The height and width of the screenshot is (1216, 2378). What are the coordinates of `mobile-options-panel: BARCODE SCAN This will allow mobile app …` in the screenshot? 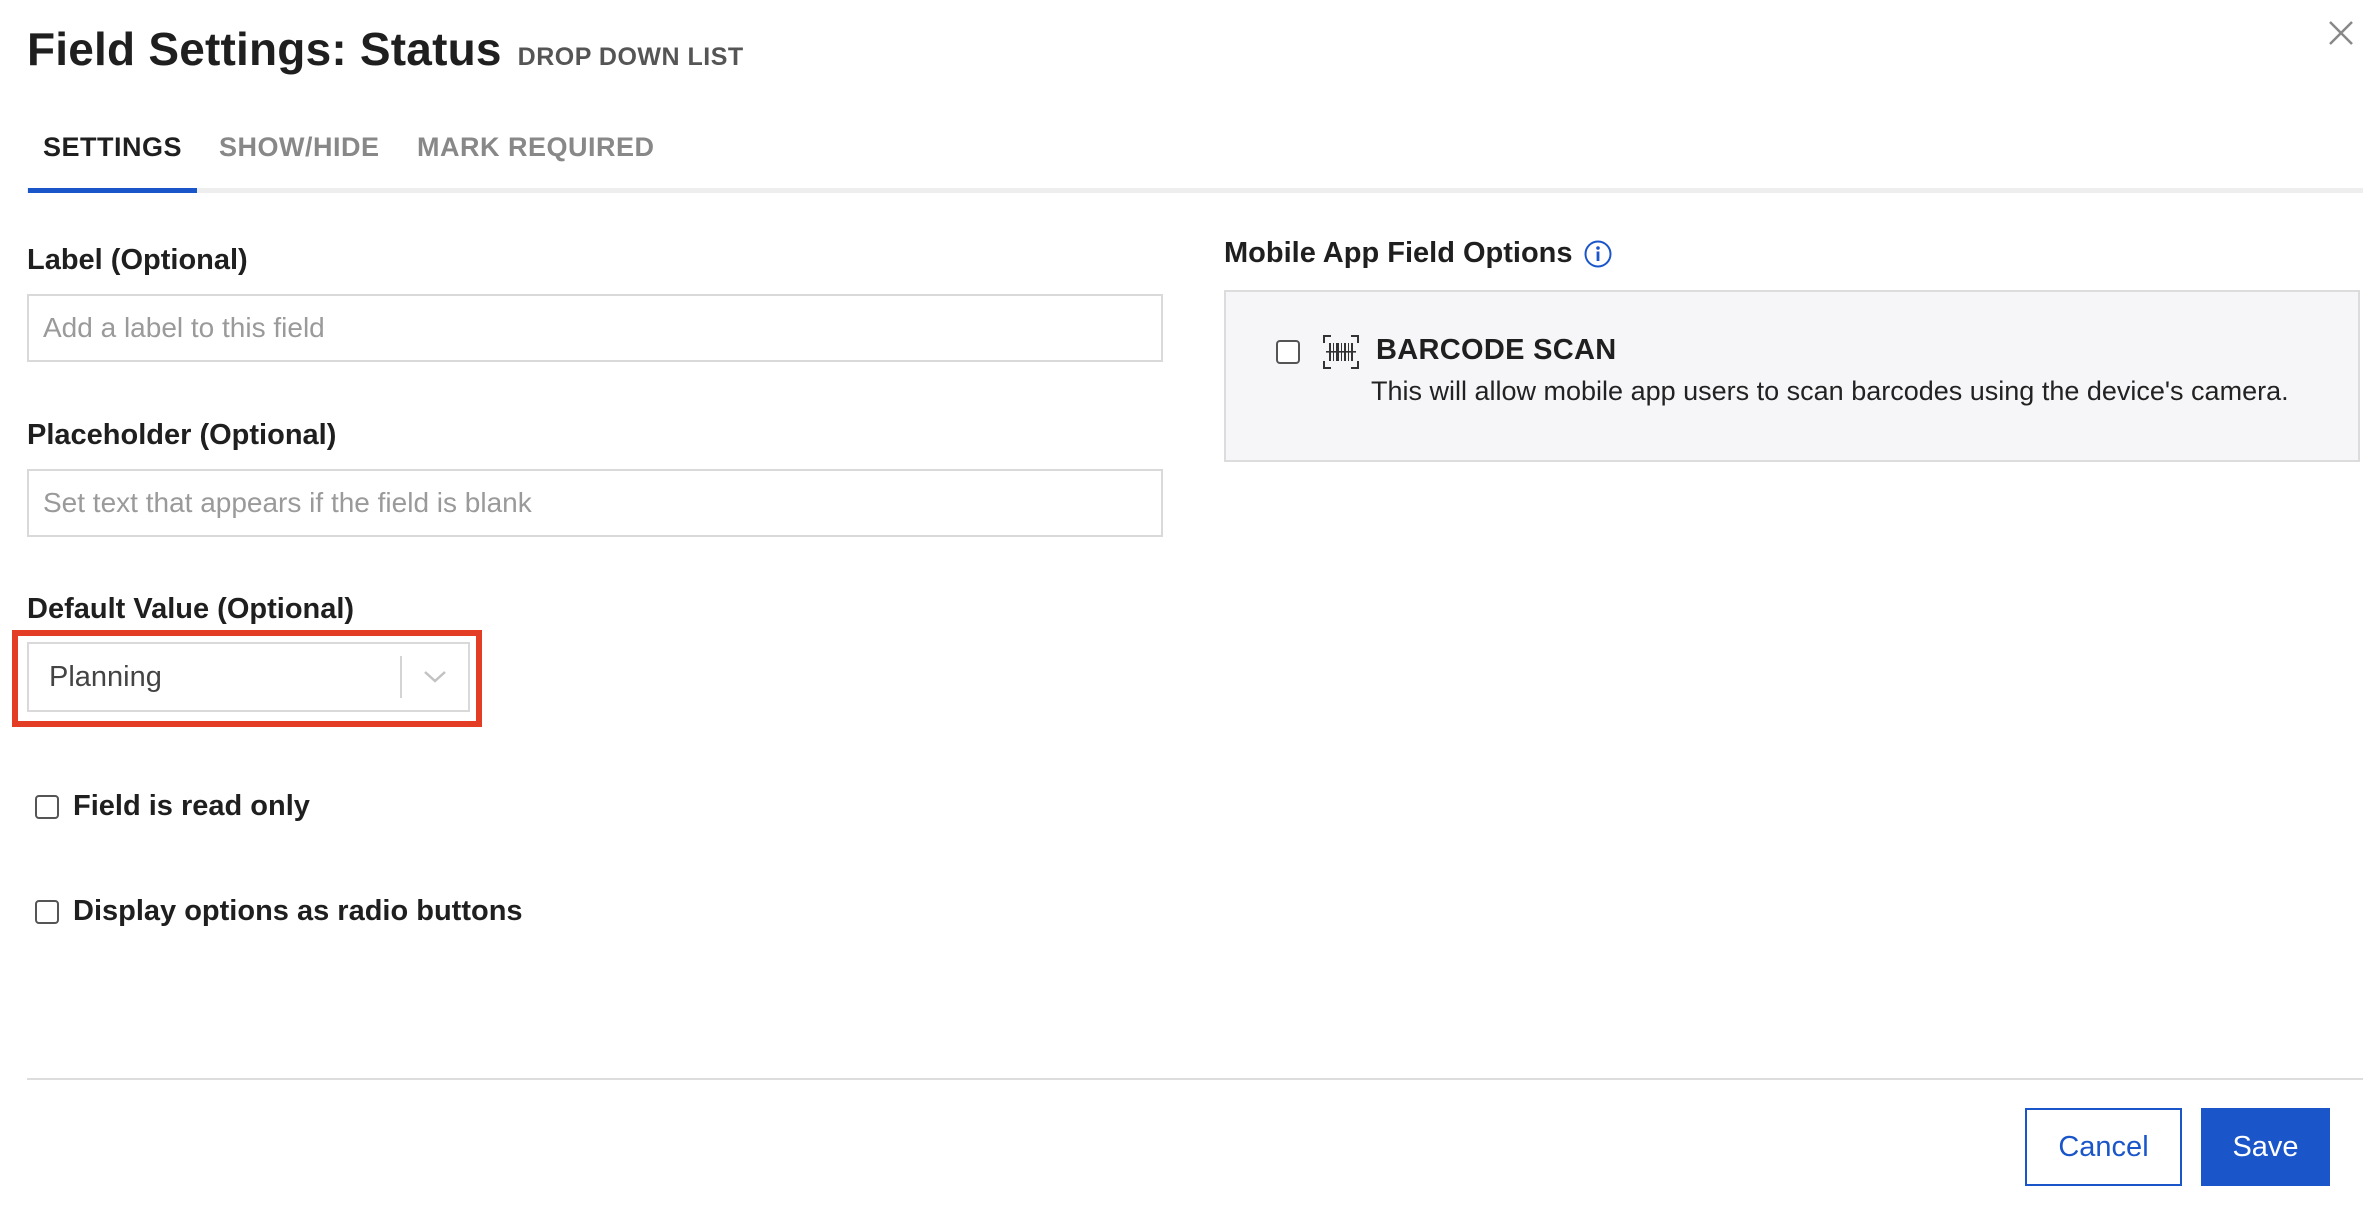 It's located at (1792, 376).